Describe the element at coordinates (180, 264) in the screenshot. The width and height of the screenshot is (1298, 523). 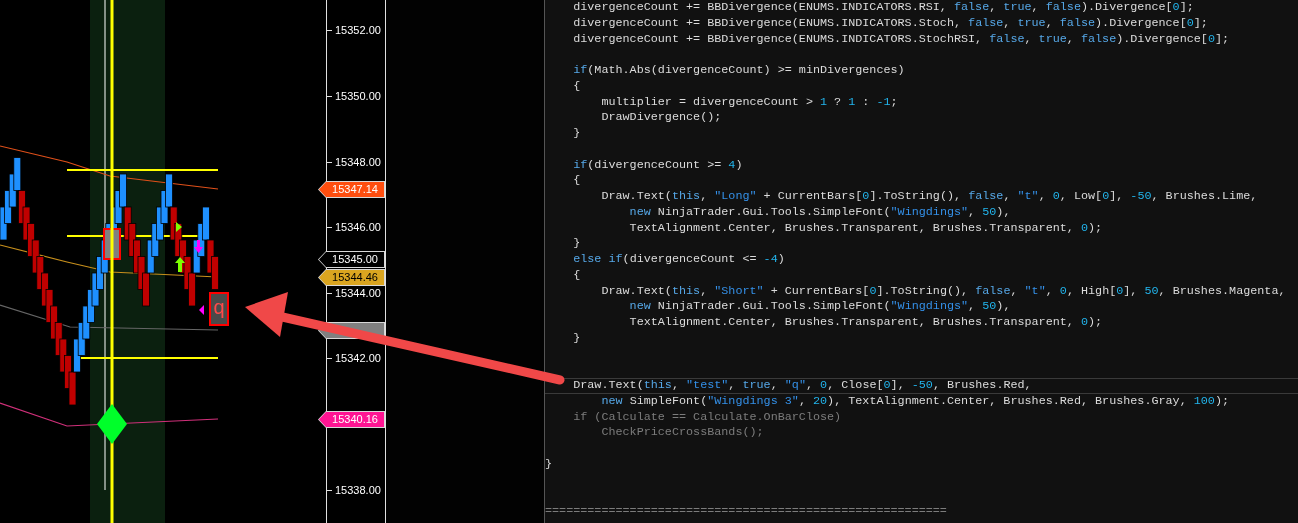
I see `up-arrow-icon` at that location.